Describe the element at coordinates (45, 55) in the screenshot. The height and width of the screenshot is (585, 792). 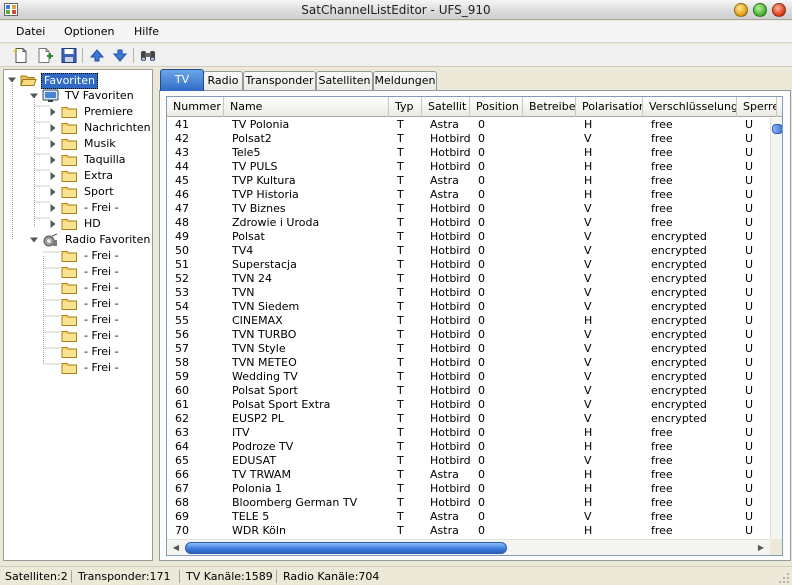
I see `add-file-icon` at that location.